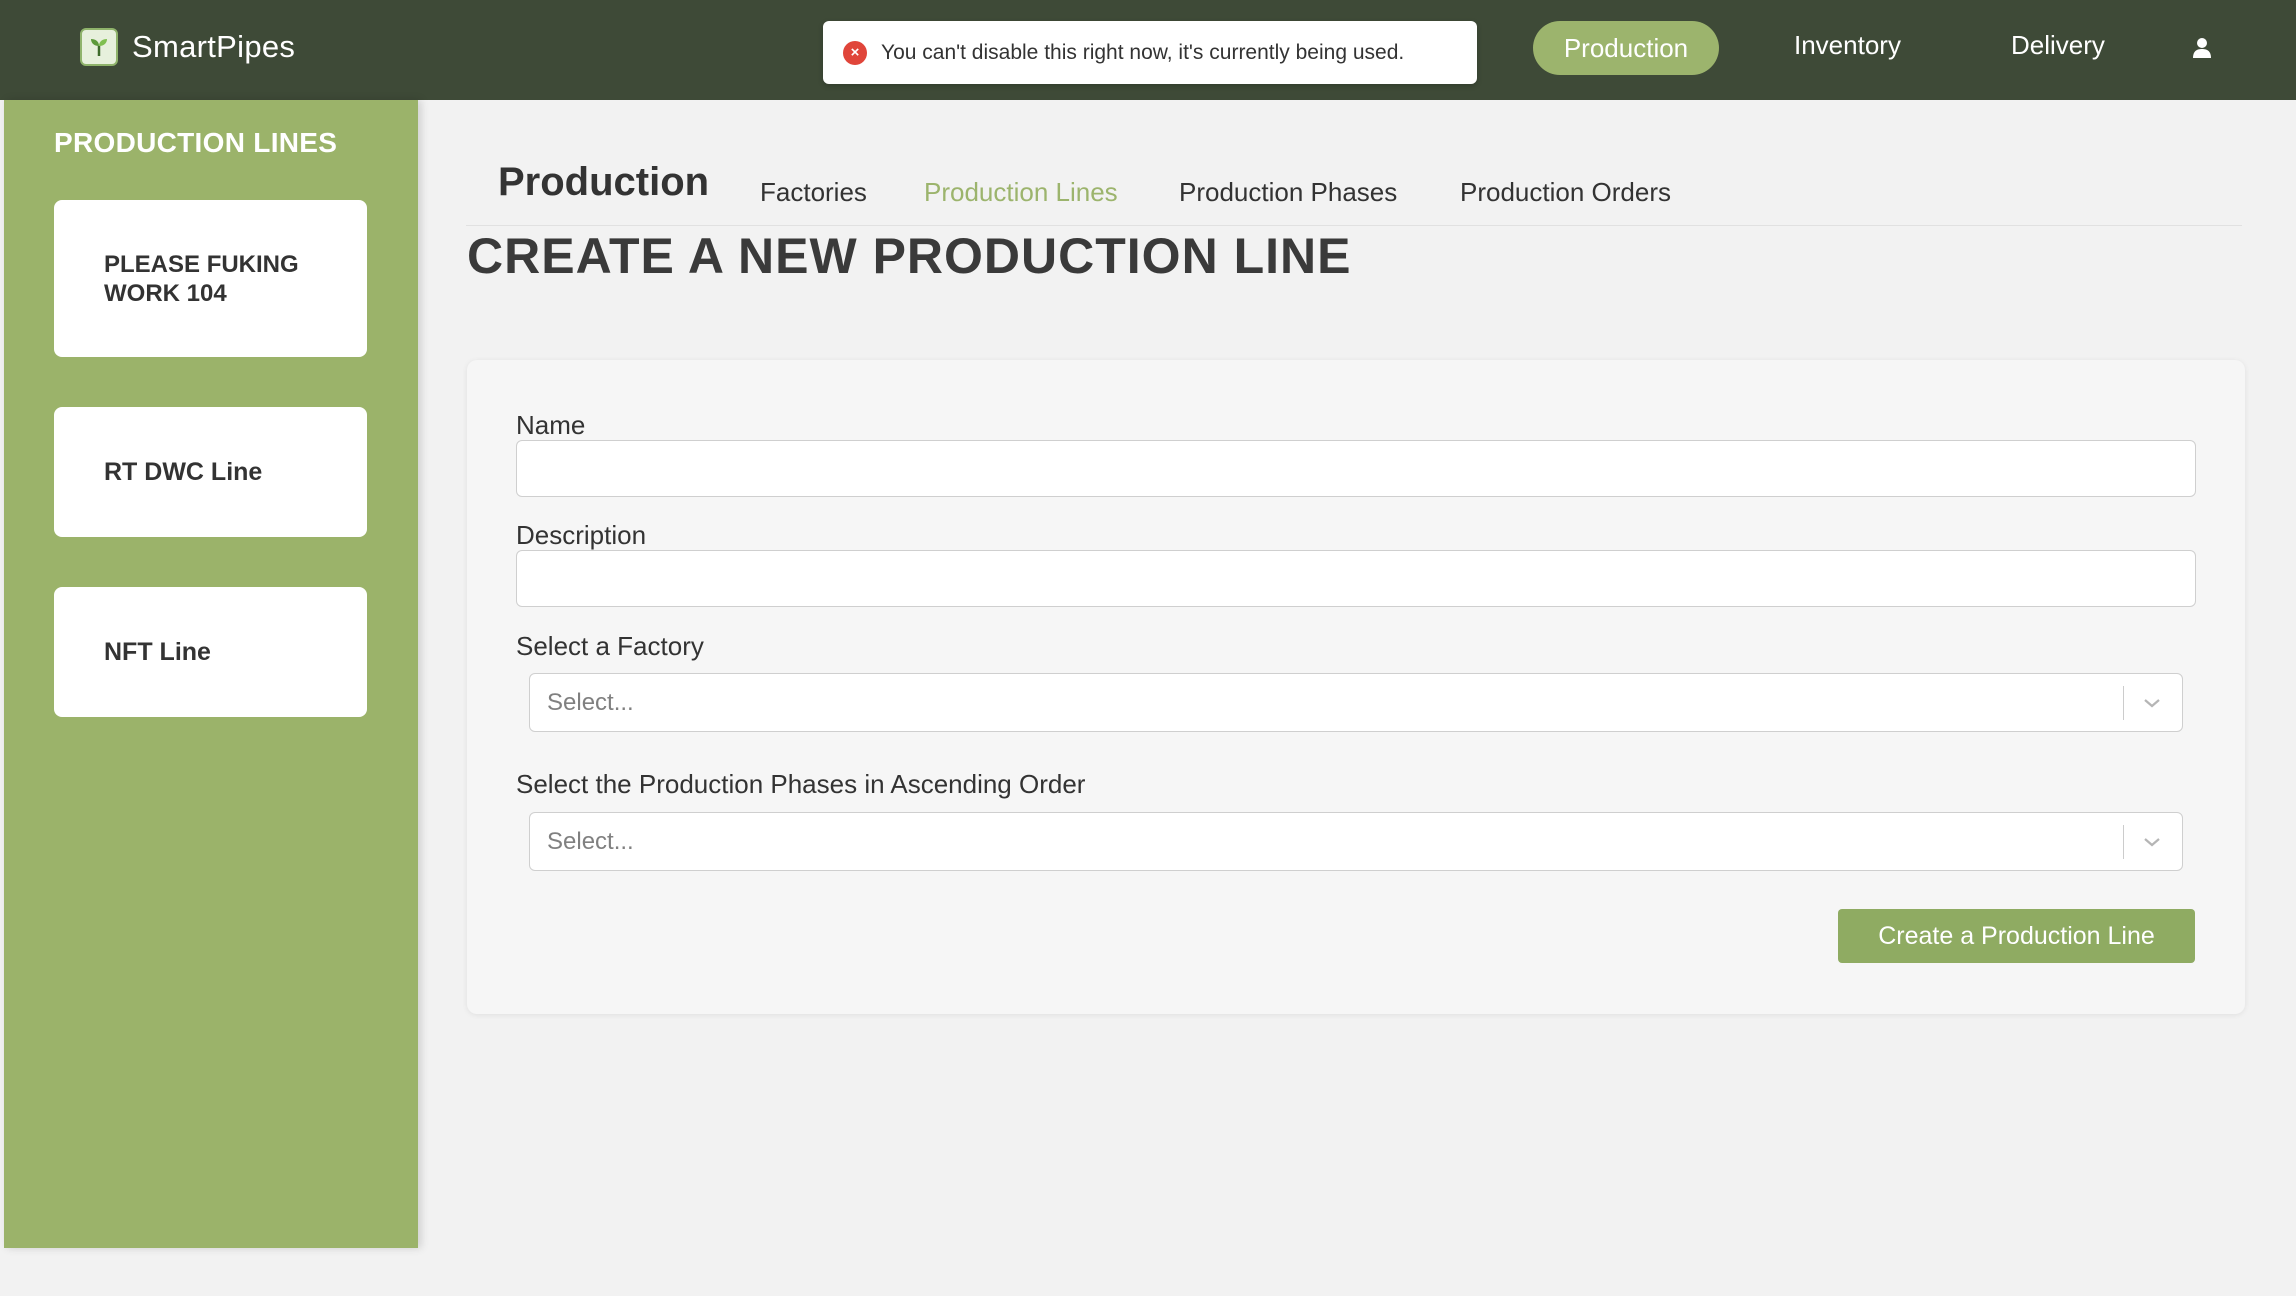  Describe the element at coordinates (551, 425) in the screenshot. I see `name-label: Name` at that location.